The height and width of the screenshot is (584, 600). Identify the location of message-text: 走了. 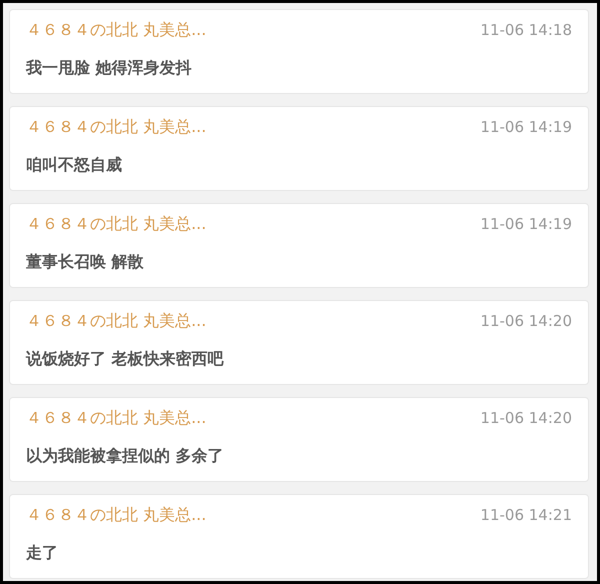
(42, 553).